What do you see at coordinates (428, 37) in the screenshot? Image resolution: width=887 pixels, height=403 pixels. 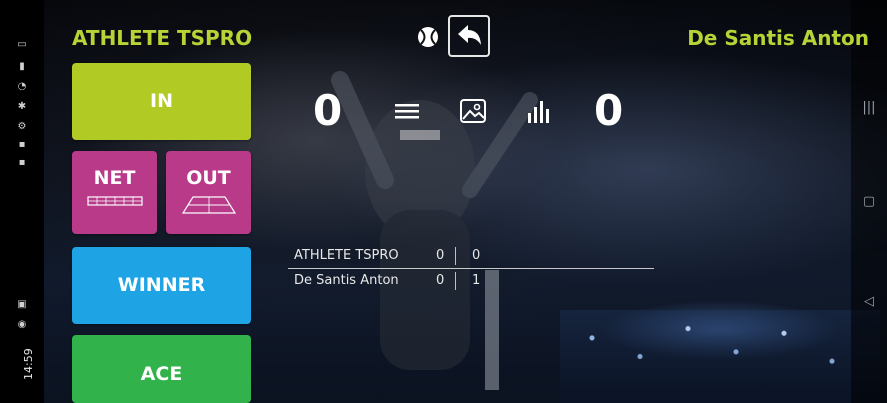 I see `tennis-ball-icon` at bounding box center [428, 37].